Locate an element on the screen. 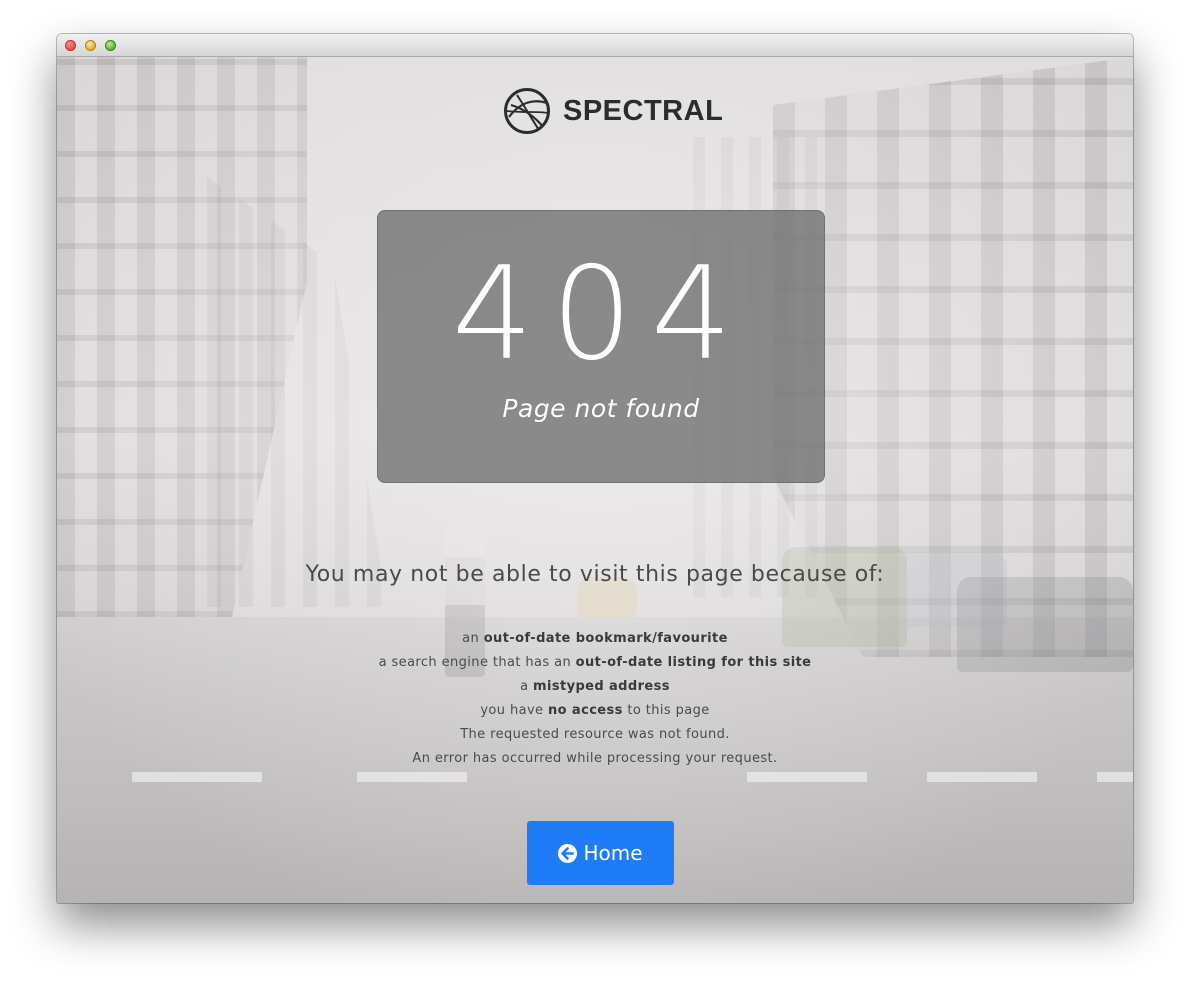 This screenshot has height=983, width=1190. brand-name: SPECTRAL is located at coordinates (643, 110).